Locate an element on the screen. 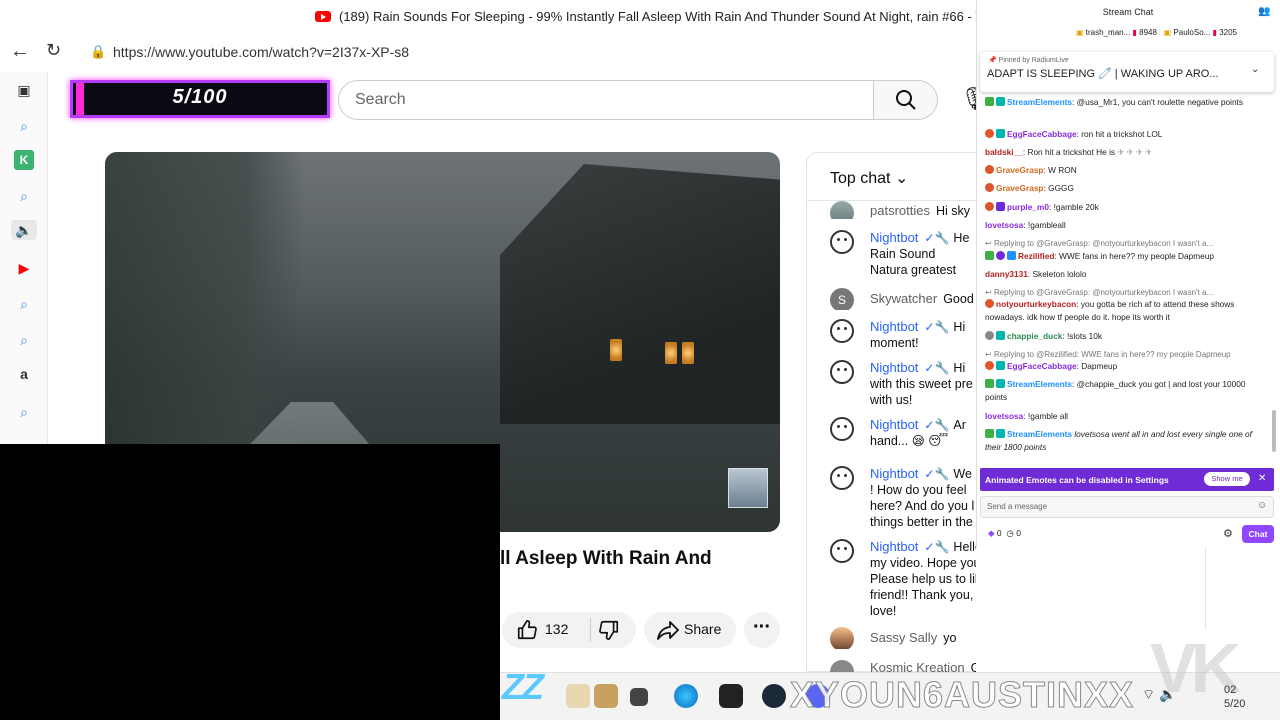  like-count: 132 is located at coordinates (557, 629).